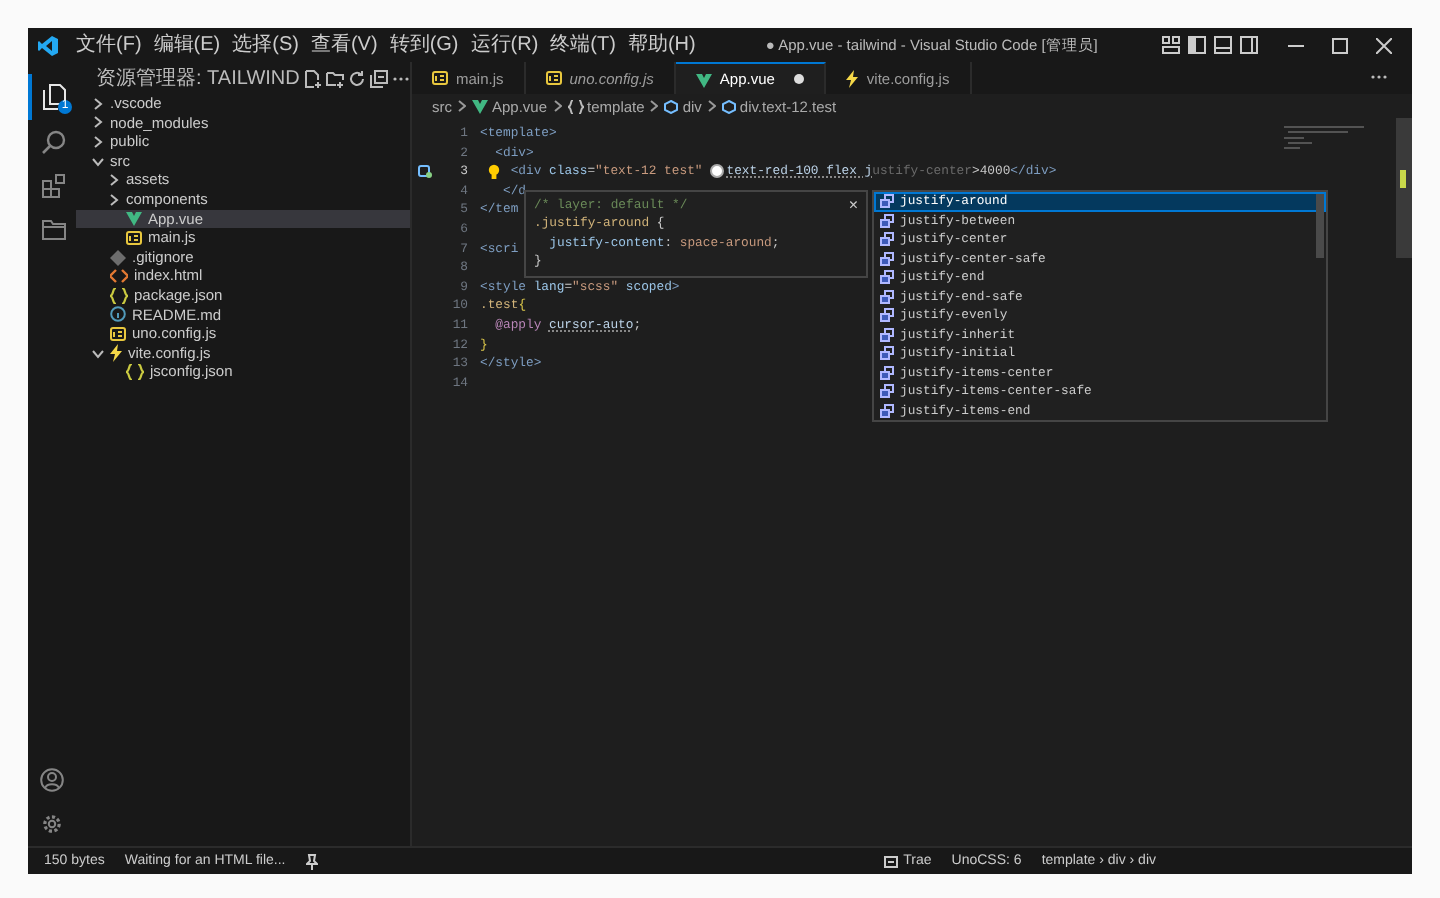 The width and height of the screenshot is (1440, 898). Describe the element at coordinates (583, 45) in the screenshot. I see `menu-item: 终端(T)` at that location.